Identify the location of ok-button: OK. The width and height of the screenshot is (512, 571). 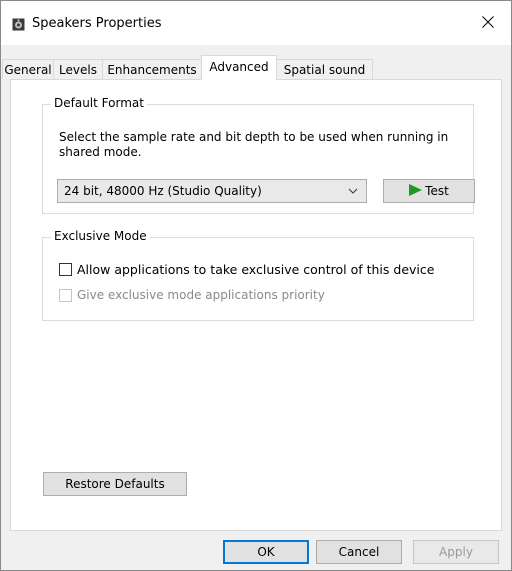
(266, 552).